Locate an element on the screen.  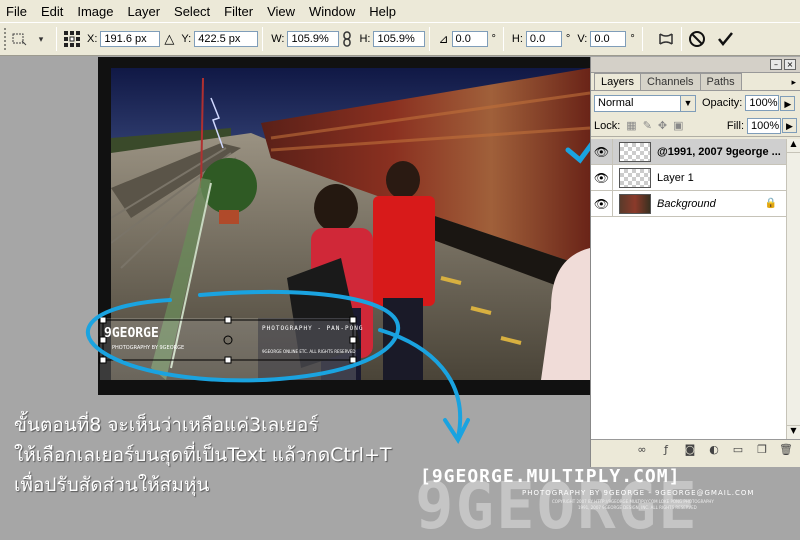
minimize-icon: – is located at coordinates (776, 64).